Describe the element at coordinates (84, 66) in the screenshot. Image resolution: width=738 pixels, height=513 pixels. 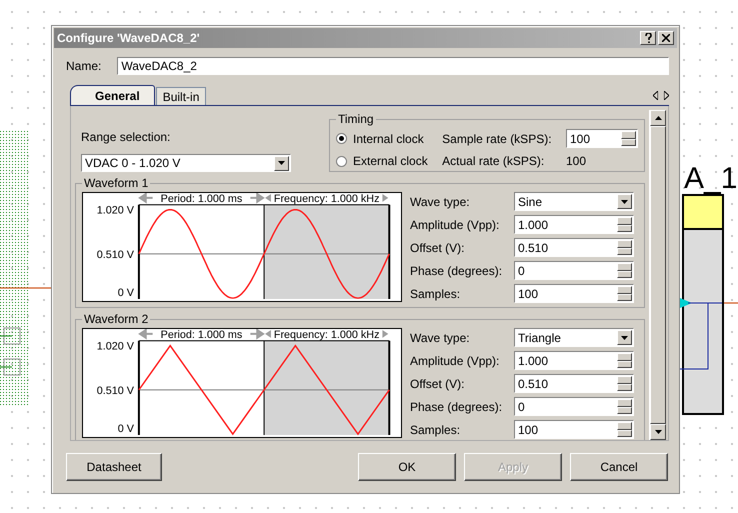
I see `name-label: Name:` at that location.